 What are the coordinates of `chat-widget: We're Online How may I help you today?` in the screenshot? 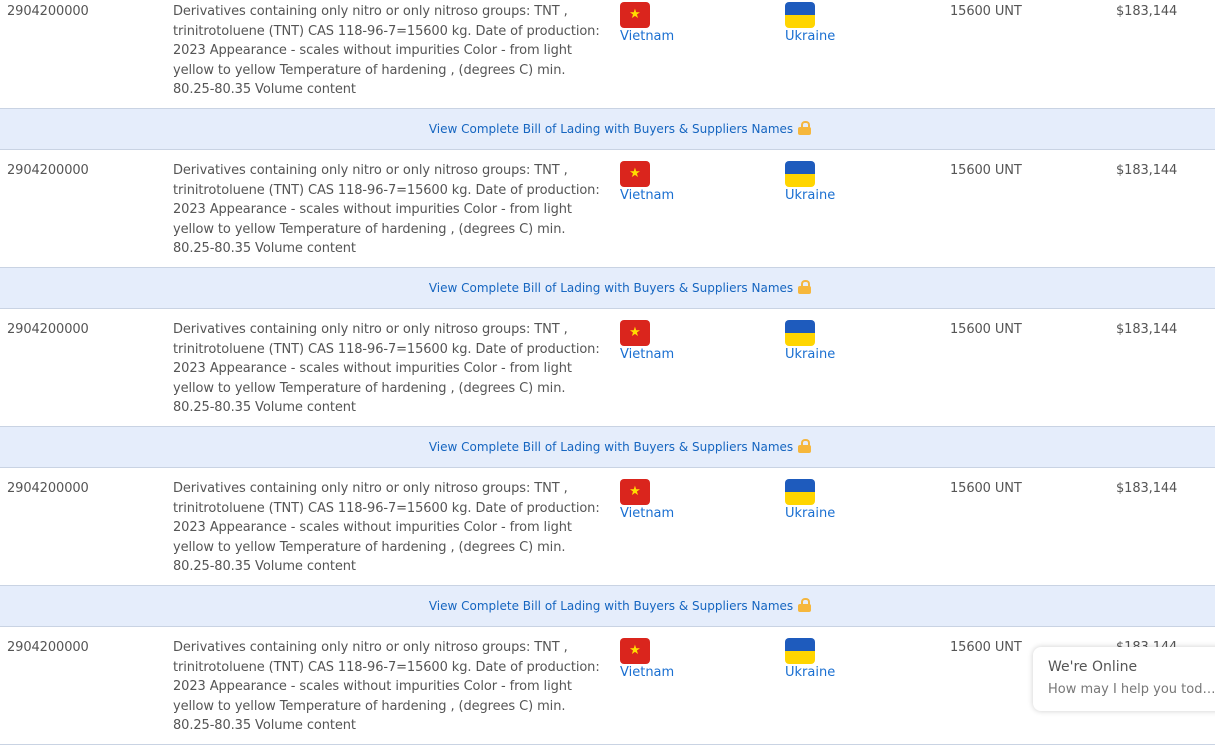 It's located at (1124, 679).